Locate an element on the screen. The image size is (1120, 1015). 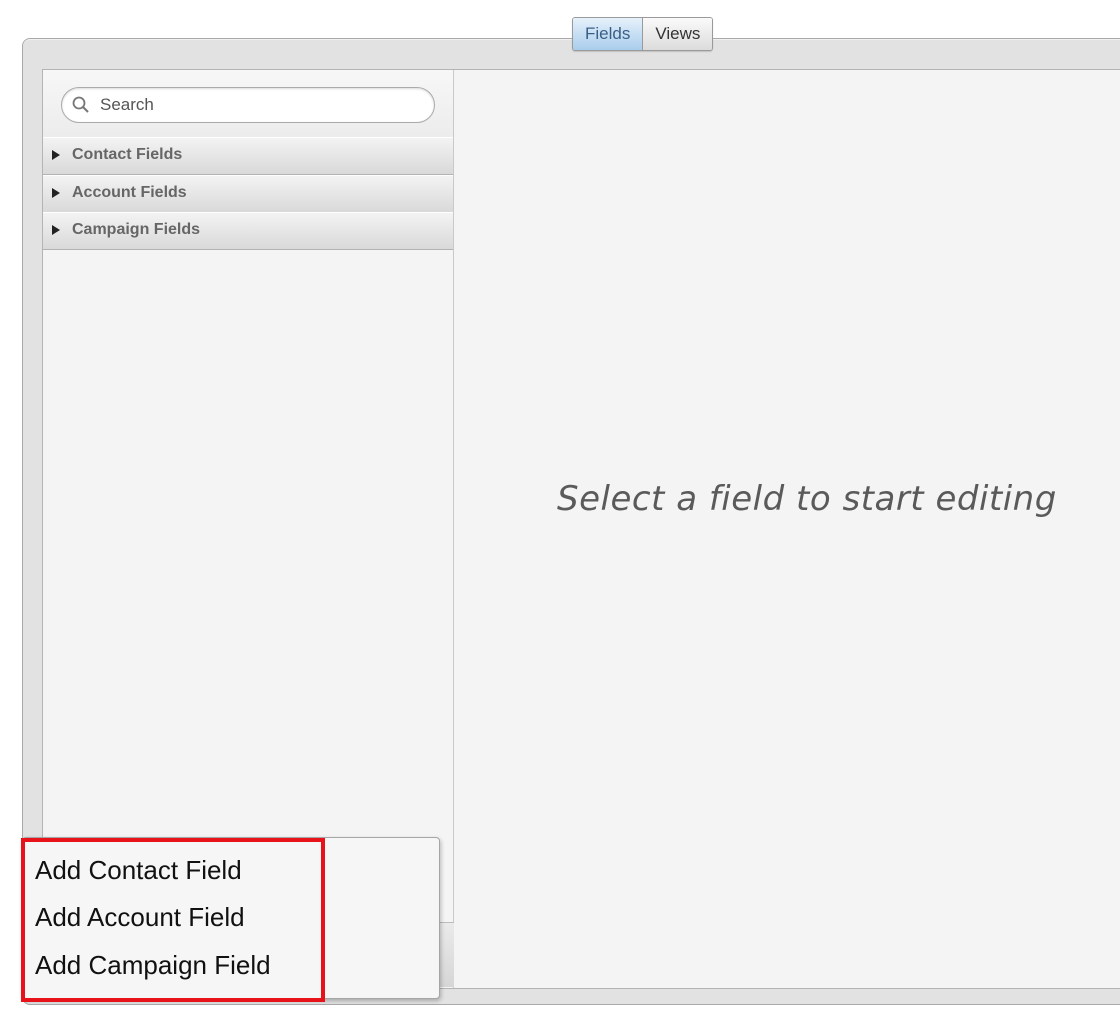
sidebar-group-account-fields: Account Fields is located at coordinates (248, 194).